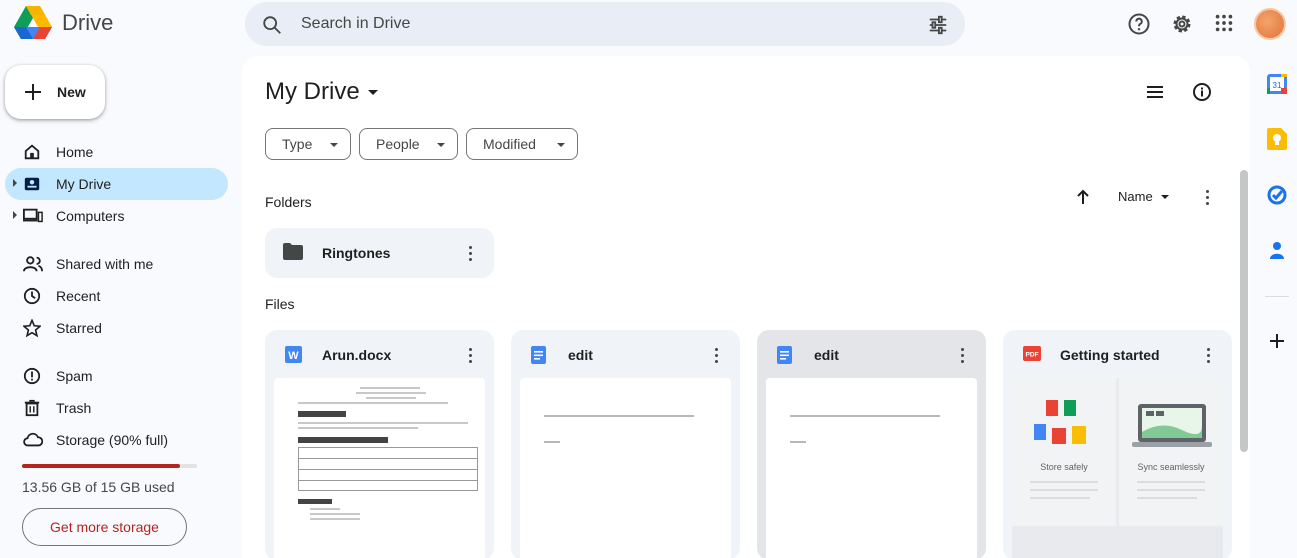 This screenshot has width=1297, height=558. I want to click on svg-text: 31, so click(1277, 85).